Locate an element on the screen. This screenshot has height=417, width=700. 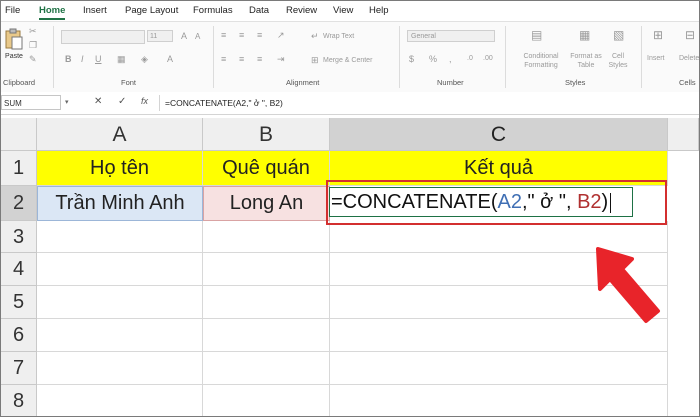
cell-b6 is located at coordinates (266, 335).